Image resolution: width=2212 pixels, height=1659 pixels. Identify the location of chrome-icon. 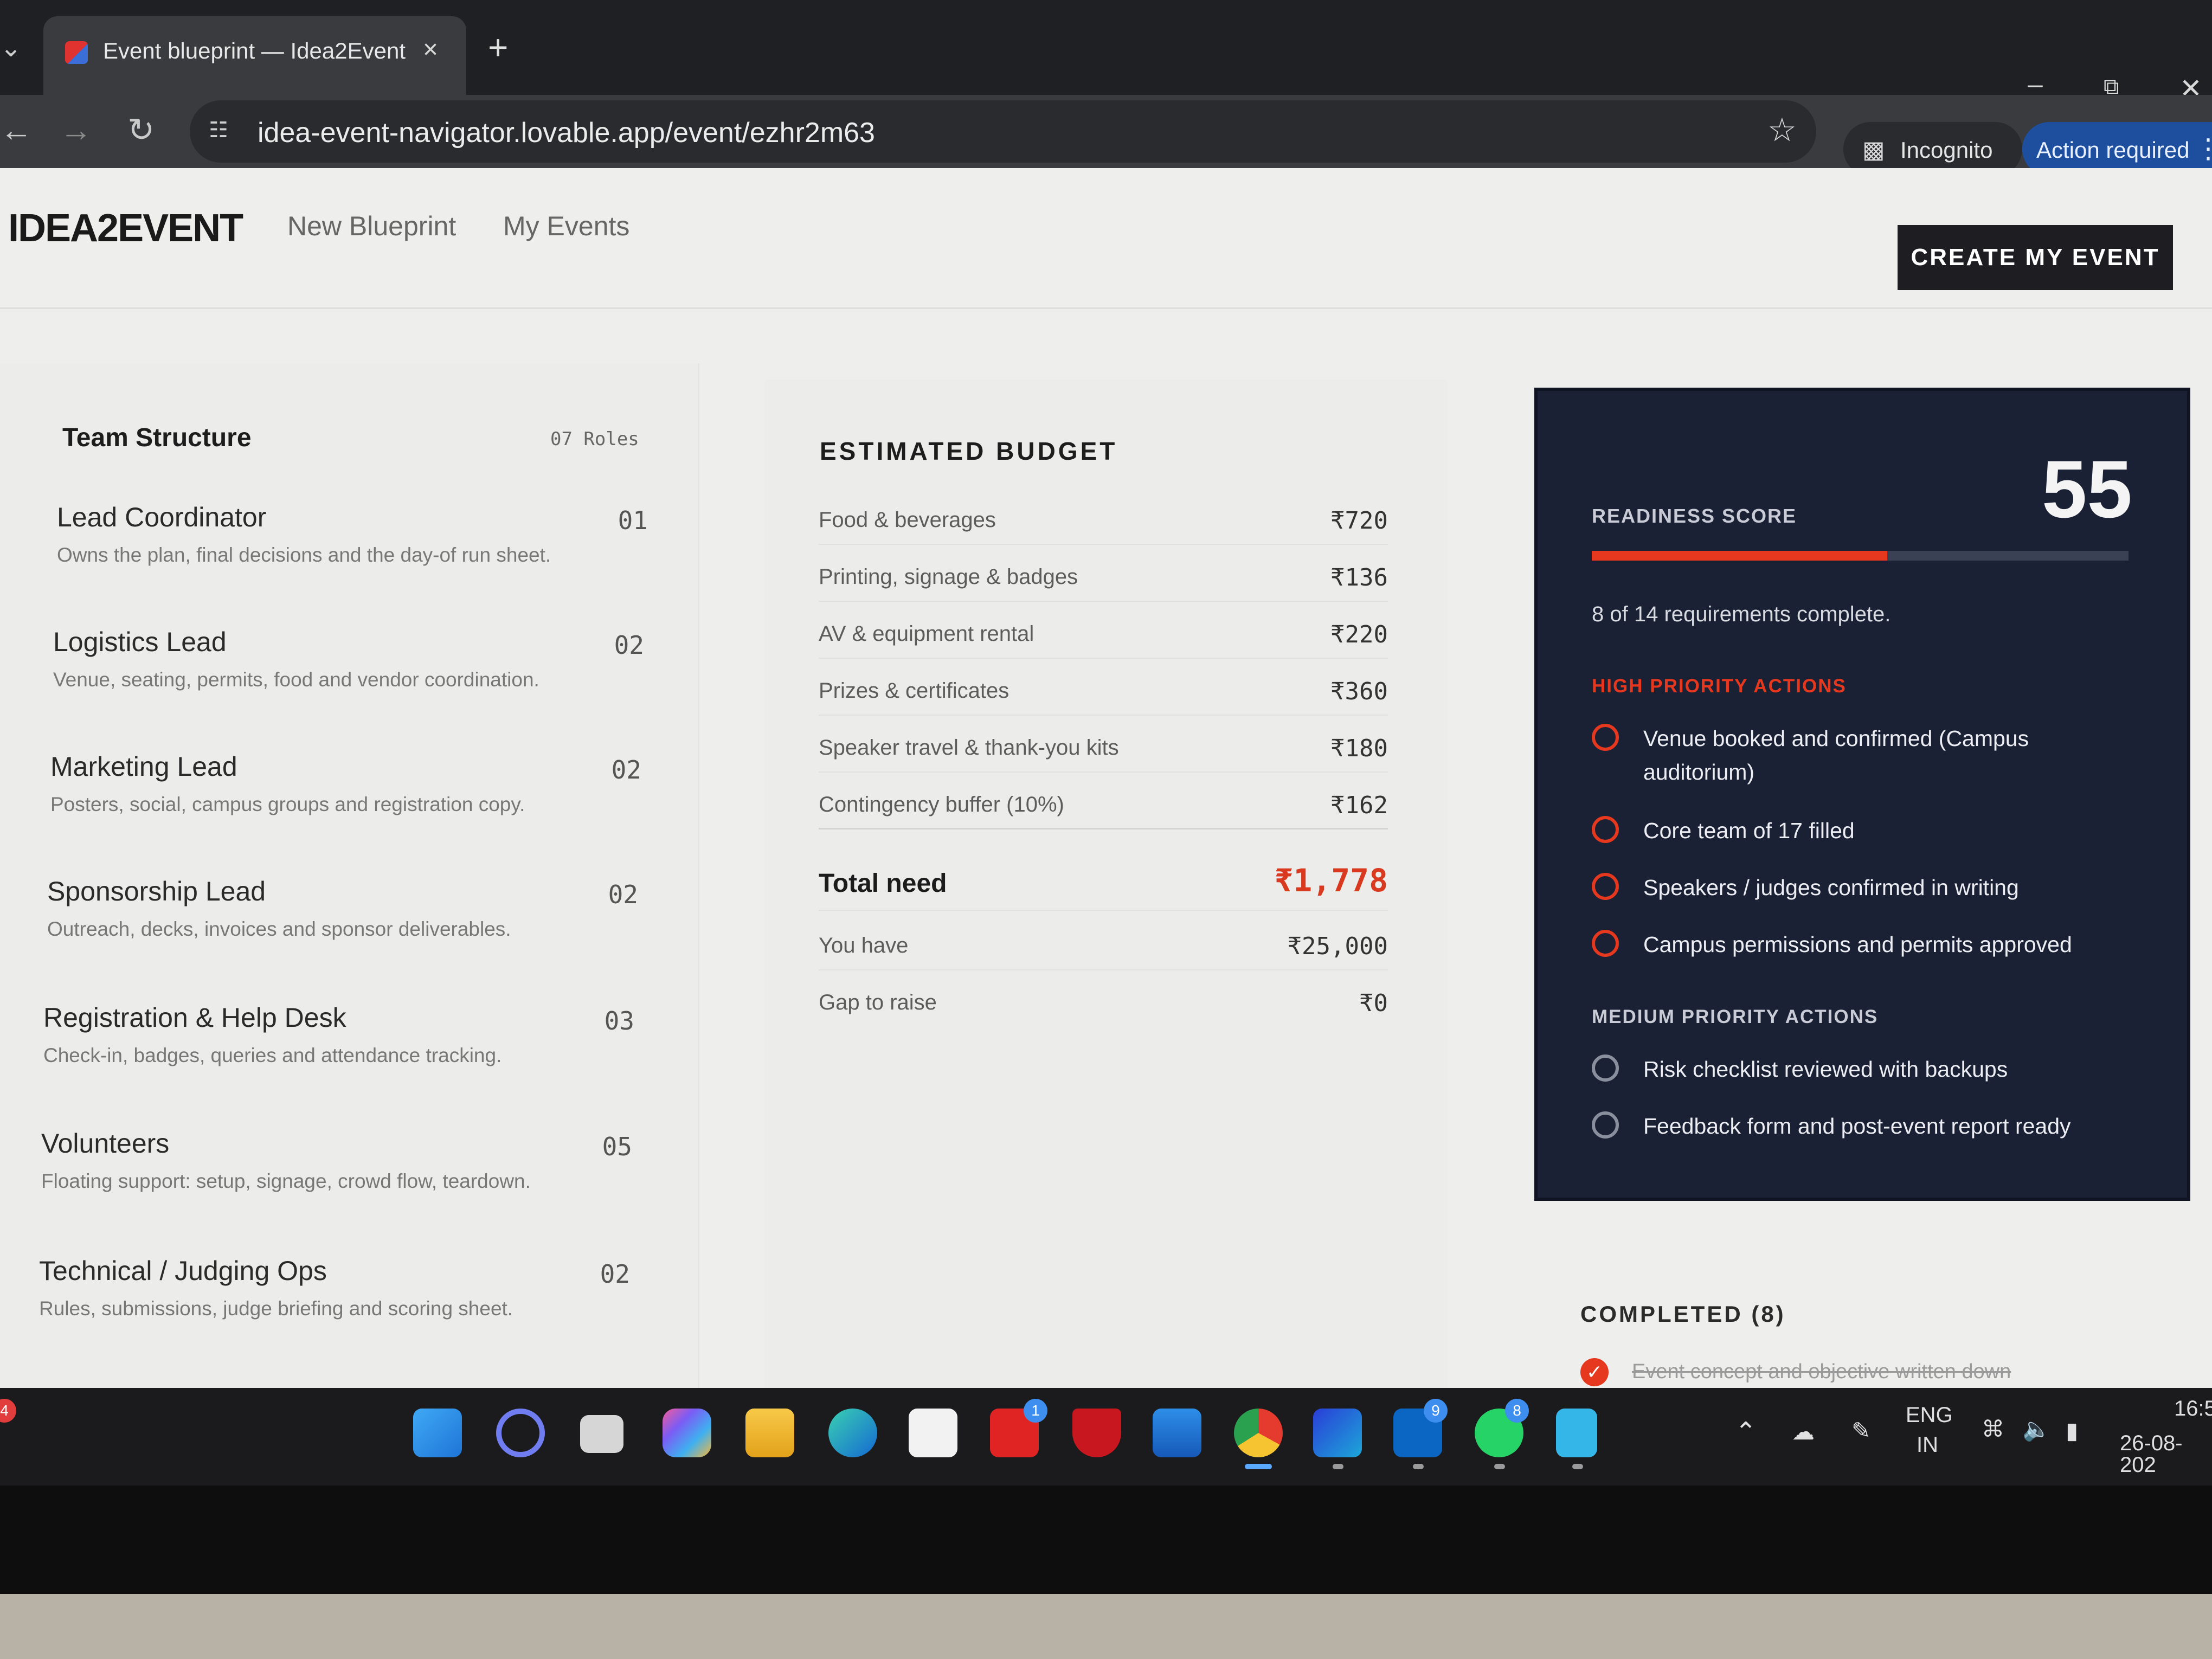
(1258, 1433).